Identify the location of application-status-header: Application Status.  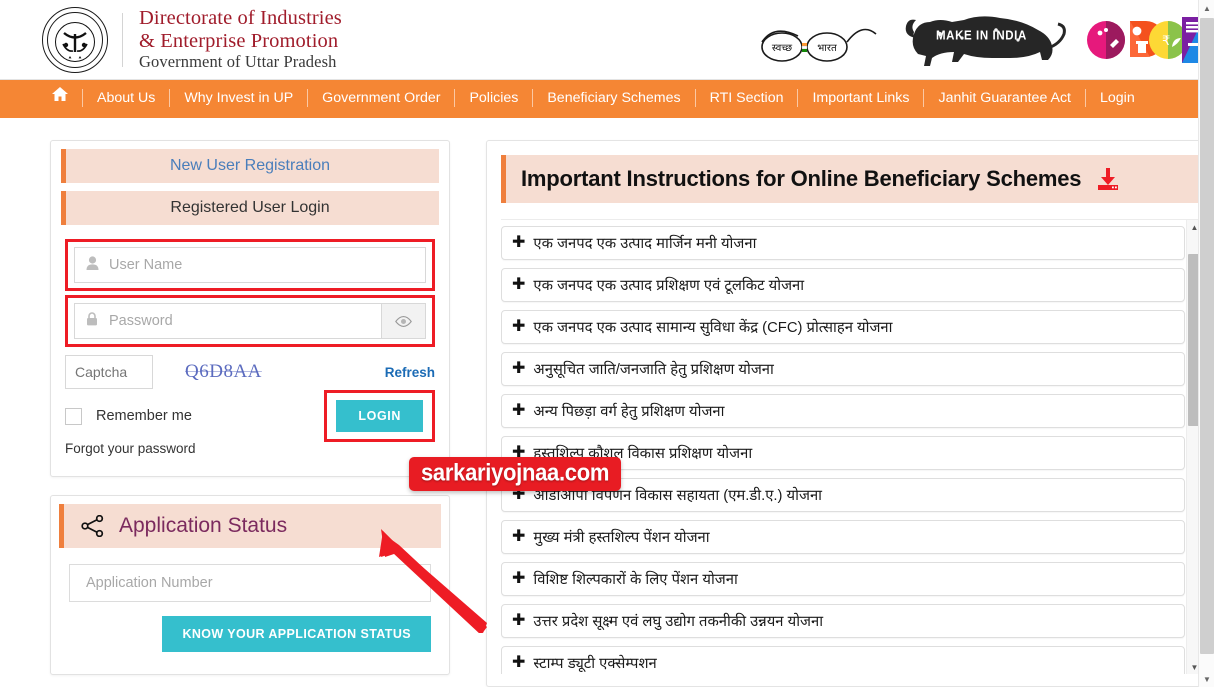
(250, 526).